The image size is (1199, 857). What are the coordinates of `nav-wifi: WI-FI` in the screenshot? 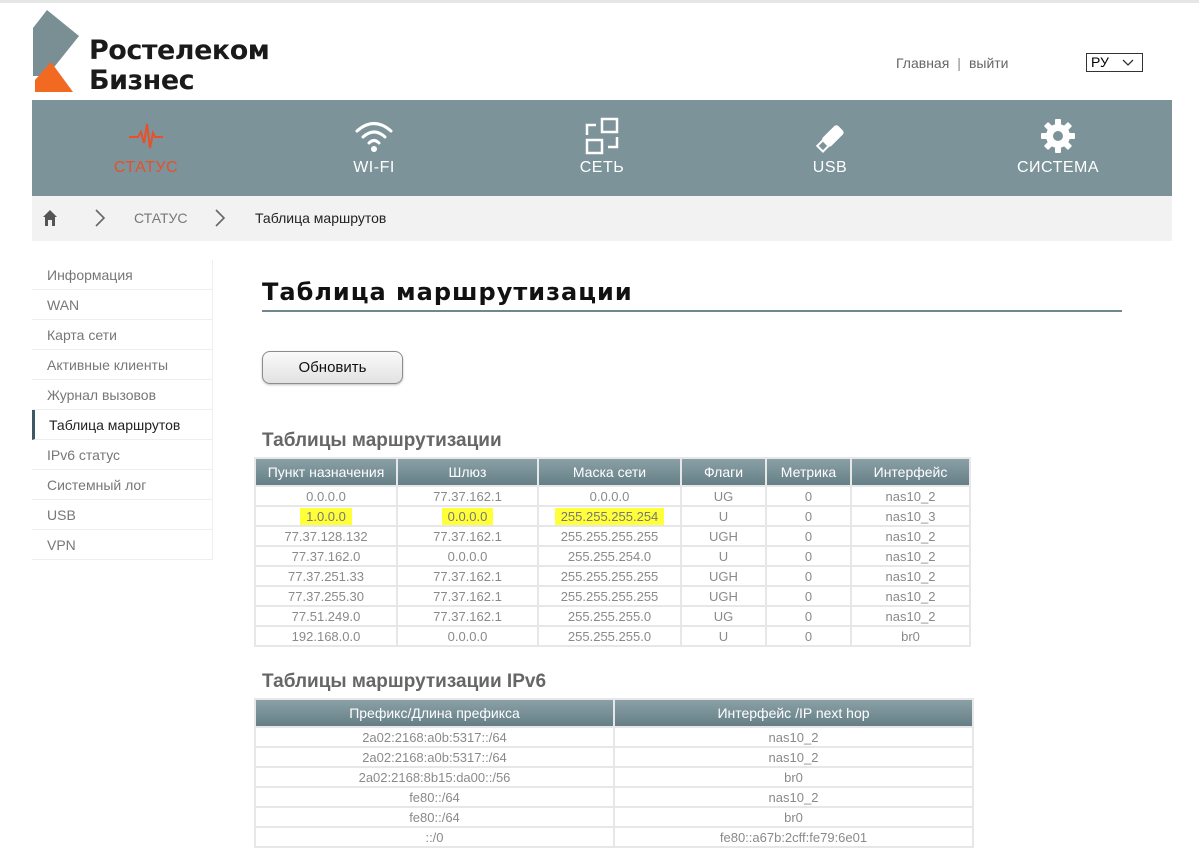 It's located at (374, 148).